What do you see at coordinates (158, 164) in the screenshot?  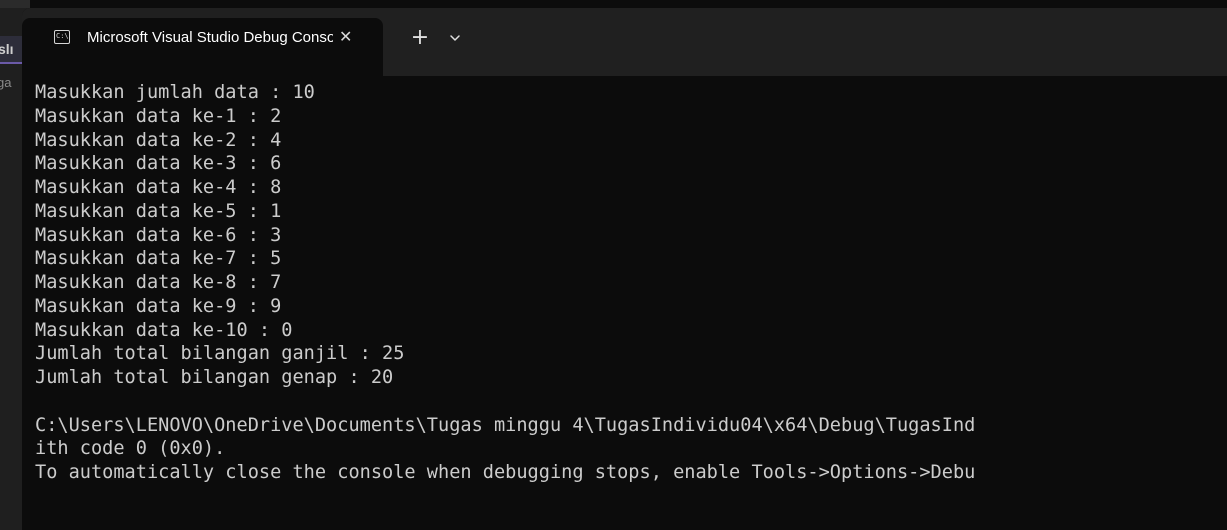 I see `console-line: Masukkan data ke-3 : 6` at bounding box center [158, 164].